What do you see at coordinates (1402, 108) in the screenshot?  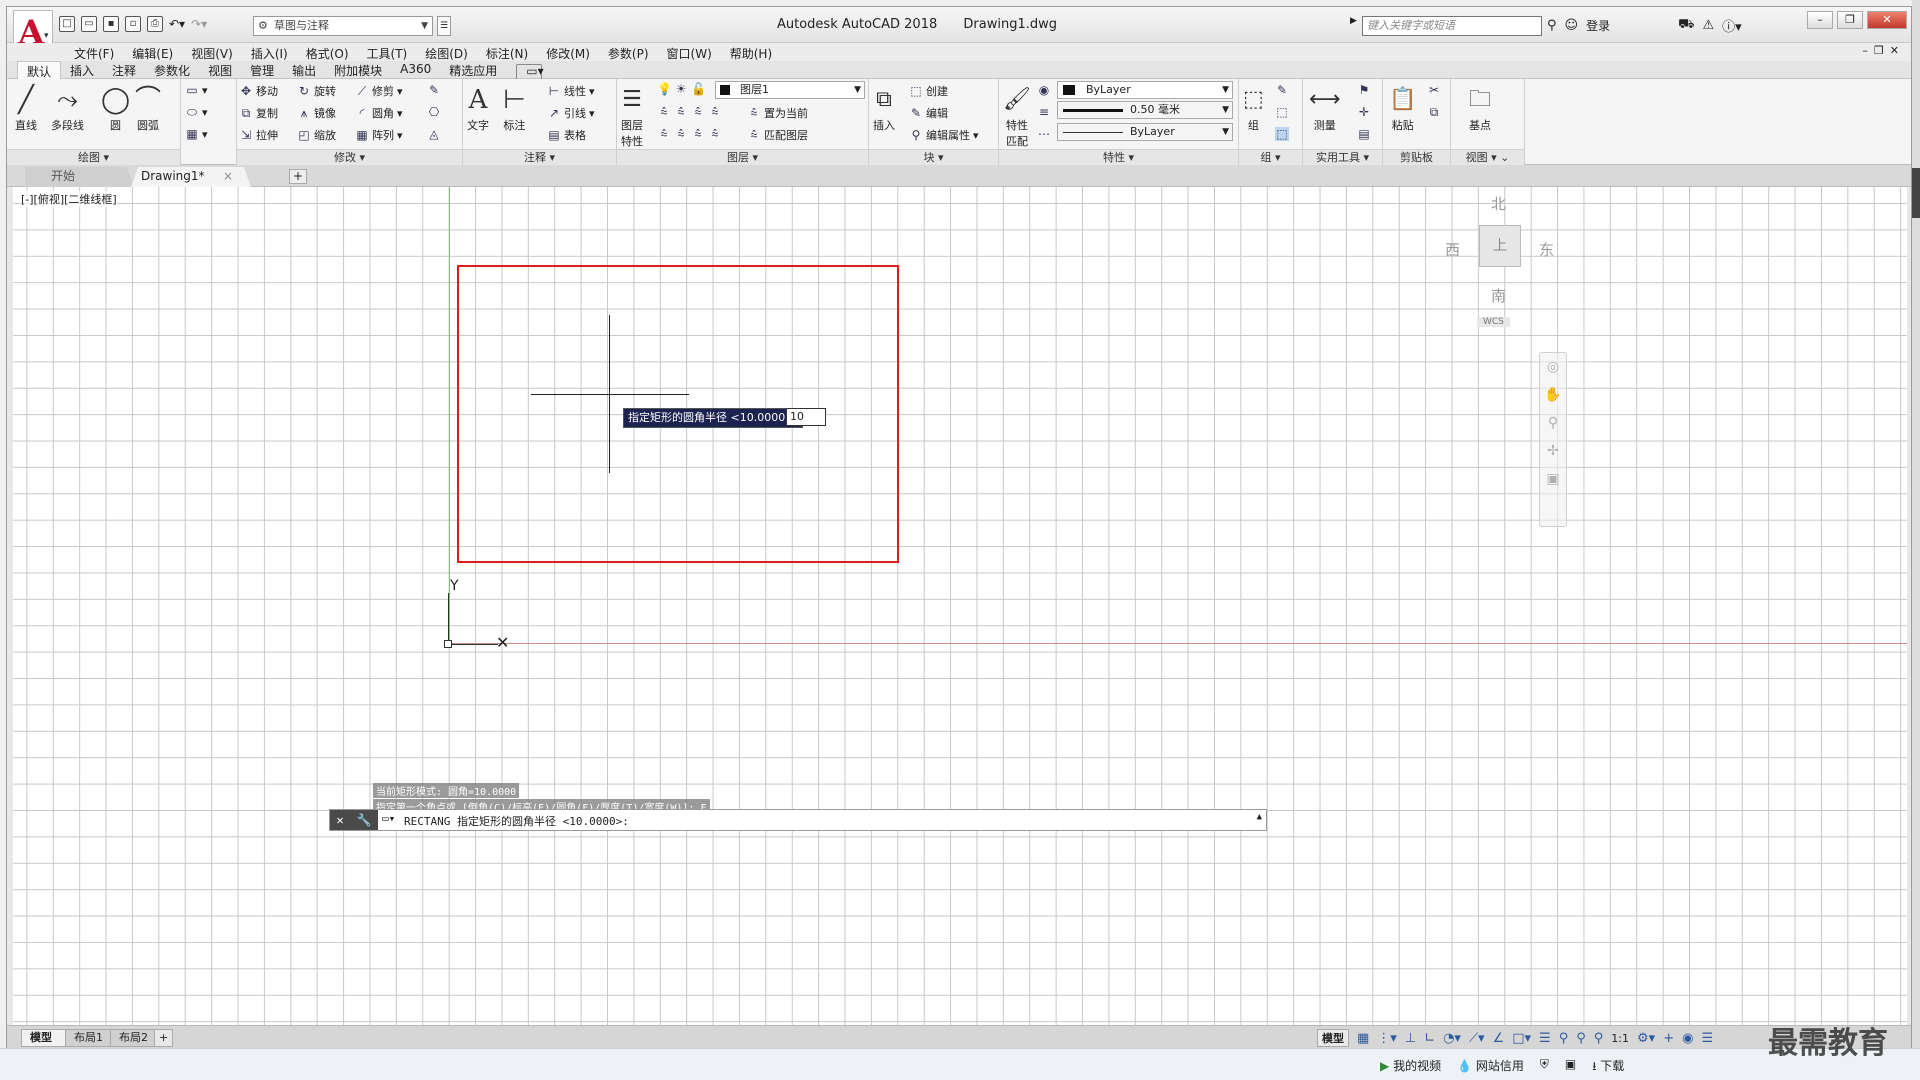 I see `paste-button: 📋 粘贴` at bounding box center [1402, 108].